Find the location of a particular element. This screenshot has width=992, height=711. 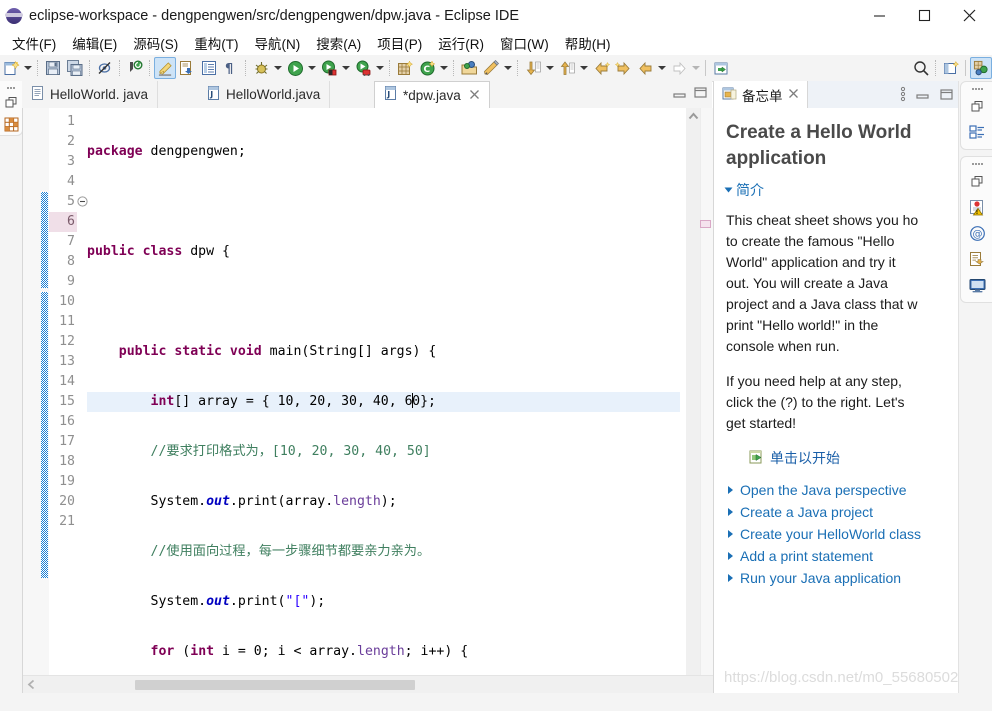

horizontal-scroll-thumb is located at coordinates (275, 684).